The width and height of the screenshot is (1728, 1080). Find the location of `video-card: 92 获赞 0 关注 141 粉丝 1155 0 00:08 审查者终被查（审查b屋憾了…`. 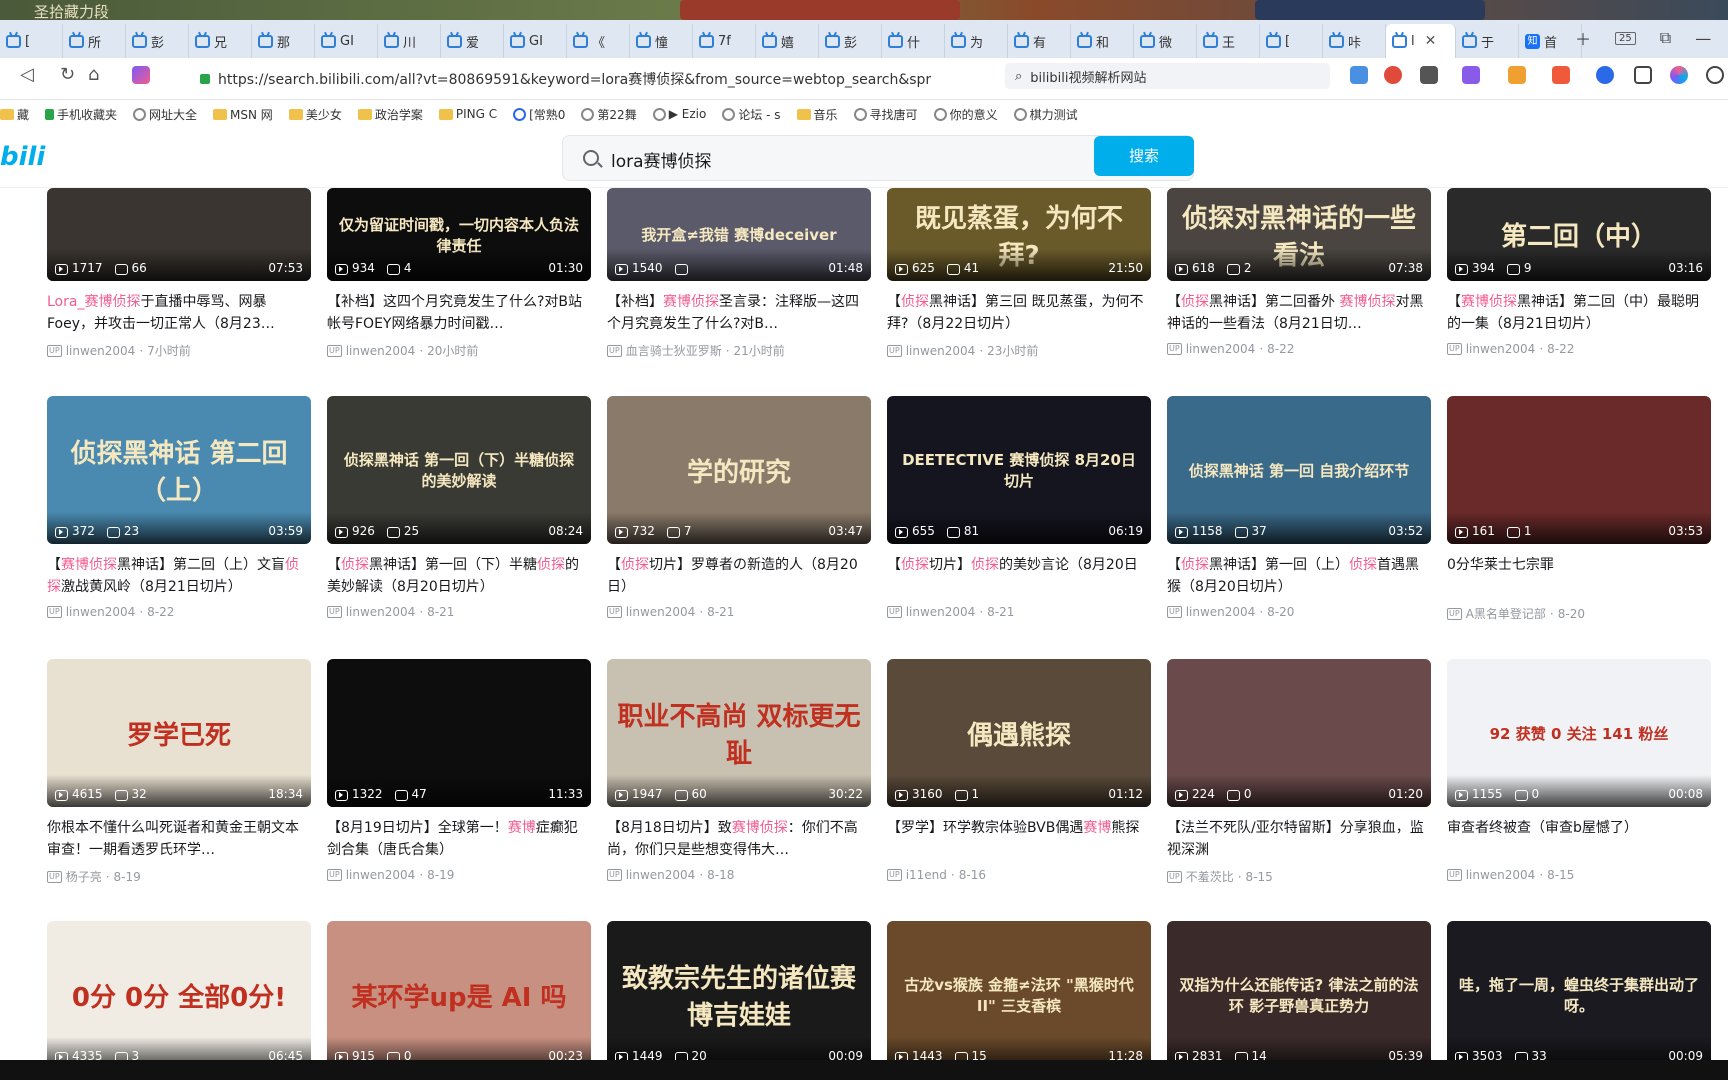

video-card: 92 获赞 0 关注 141 粉丝 1155 0 00:08 审查者终被查（审查b屋憾了… is located at coordinates (1579, 770).